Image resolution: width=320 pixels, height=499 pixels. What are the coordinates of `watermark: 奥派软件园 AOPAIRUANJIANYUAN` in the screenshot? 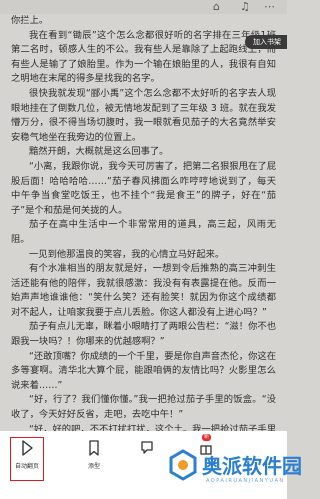 It's located at (234, 471).